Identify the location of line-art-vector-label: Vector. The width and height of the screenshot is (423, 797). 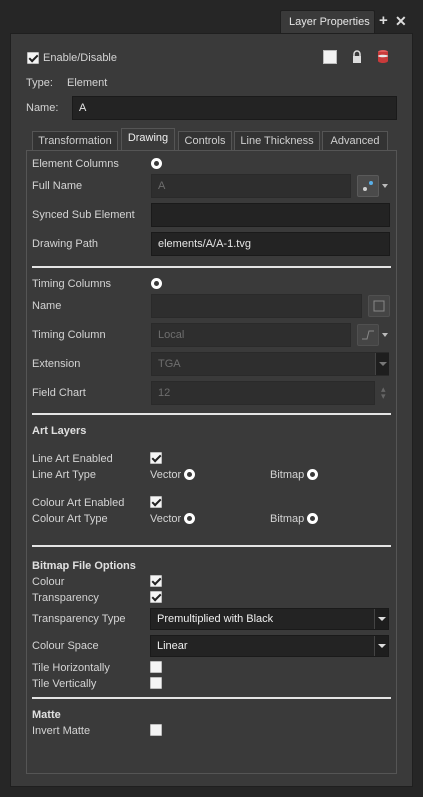
(166, 475).